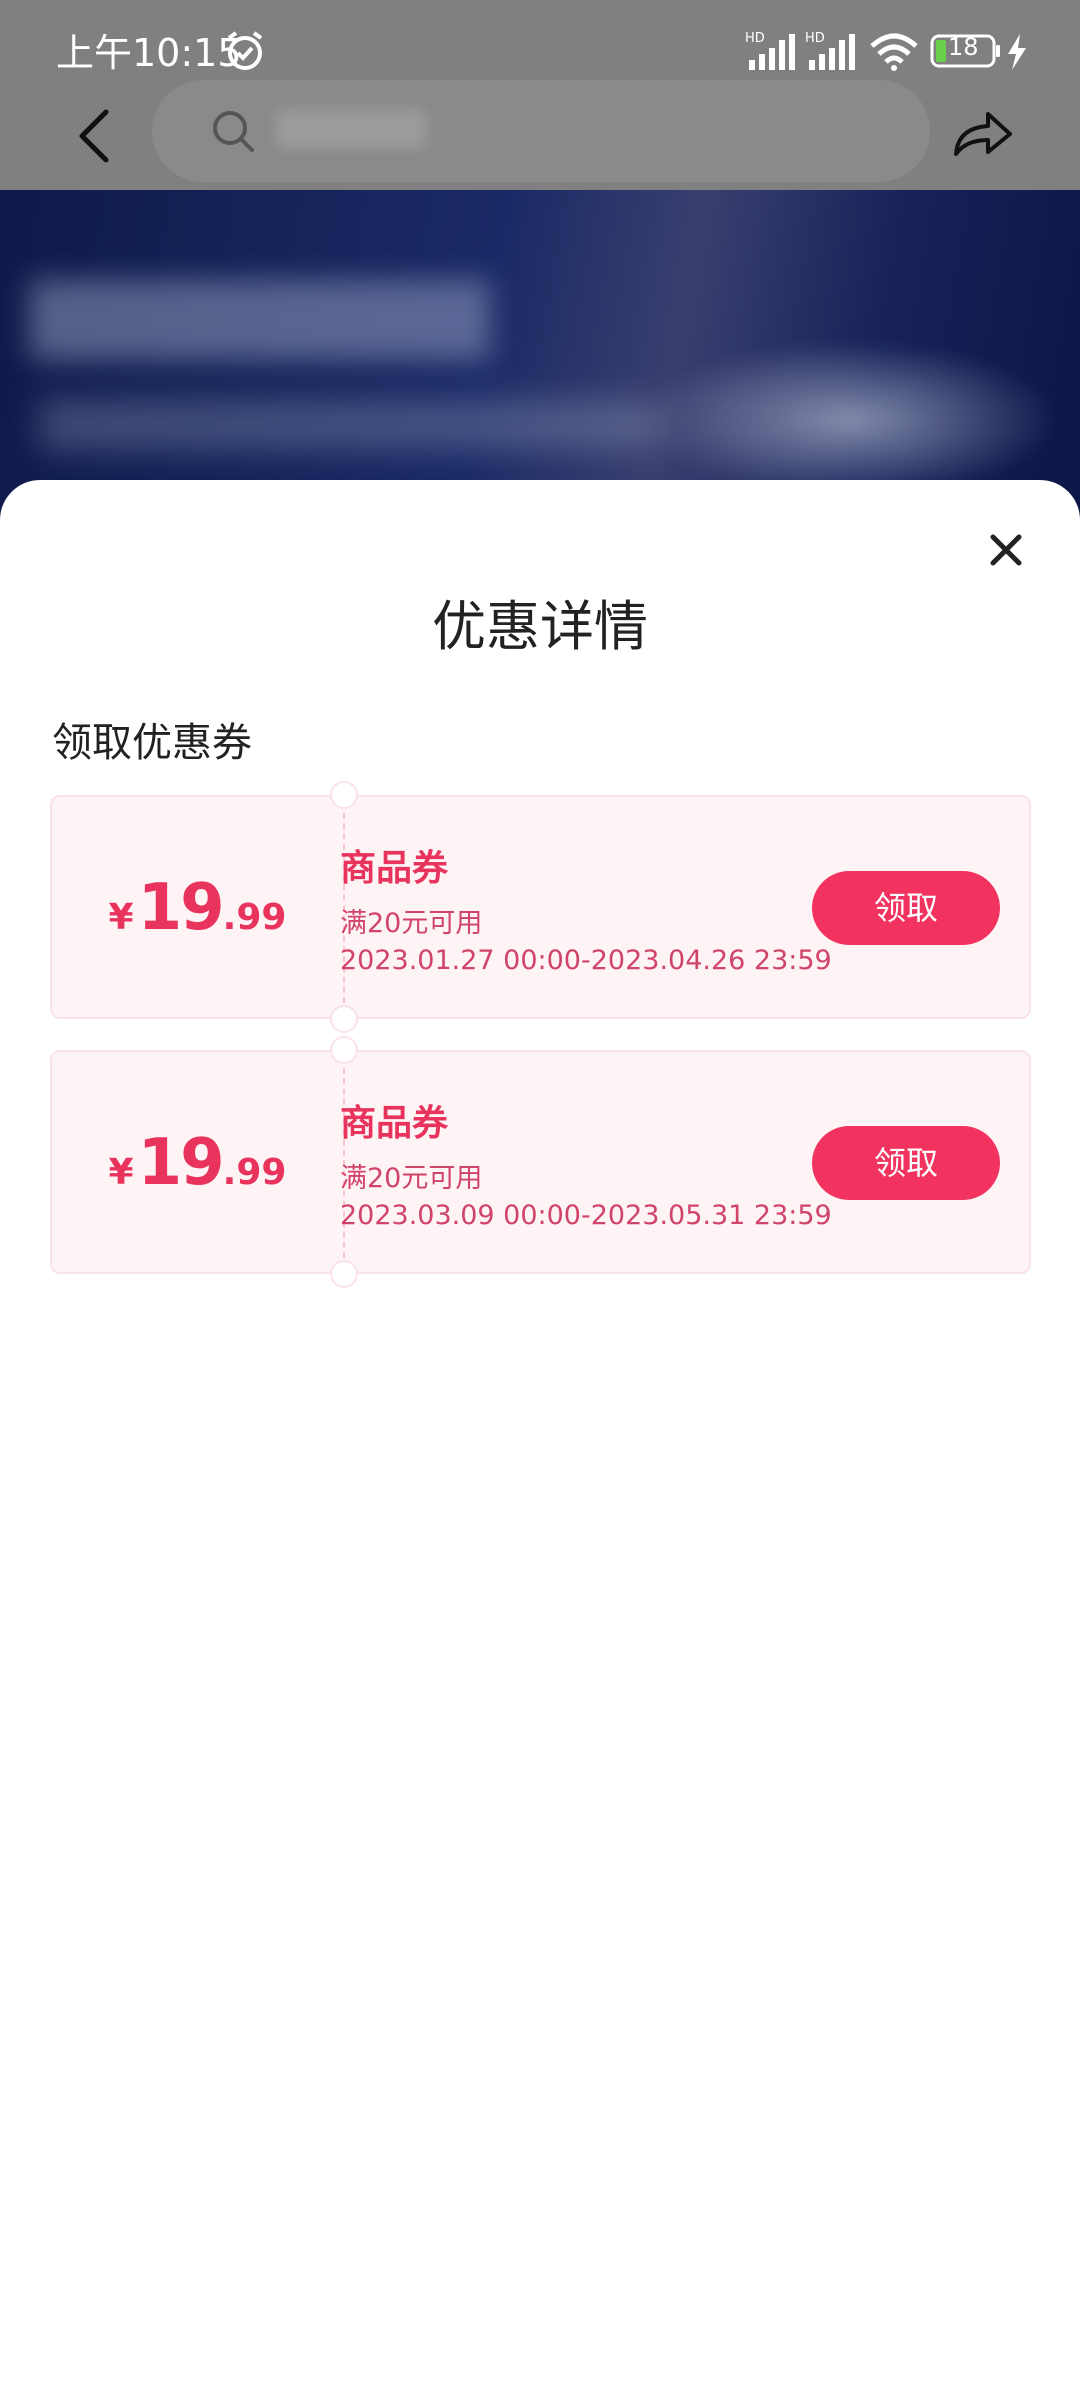 This screenshot has height=2400, width=1080. I want to click on close-icon, so click(1006, 550).